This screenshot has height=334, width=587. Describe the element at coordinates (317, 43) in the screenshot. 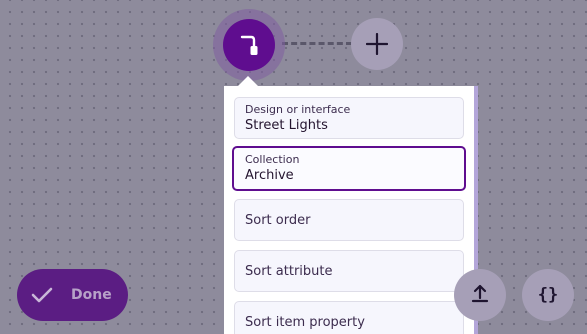

I see `node-connector` at that location.